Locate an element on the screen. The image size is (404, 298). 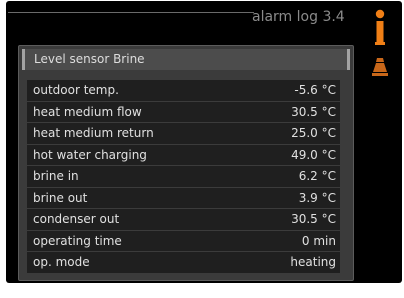
row-value: heating is located at coordinates (313, 262).